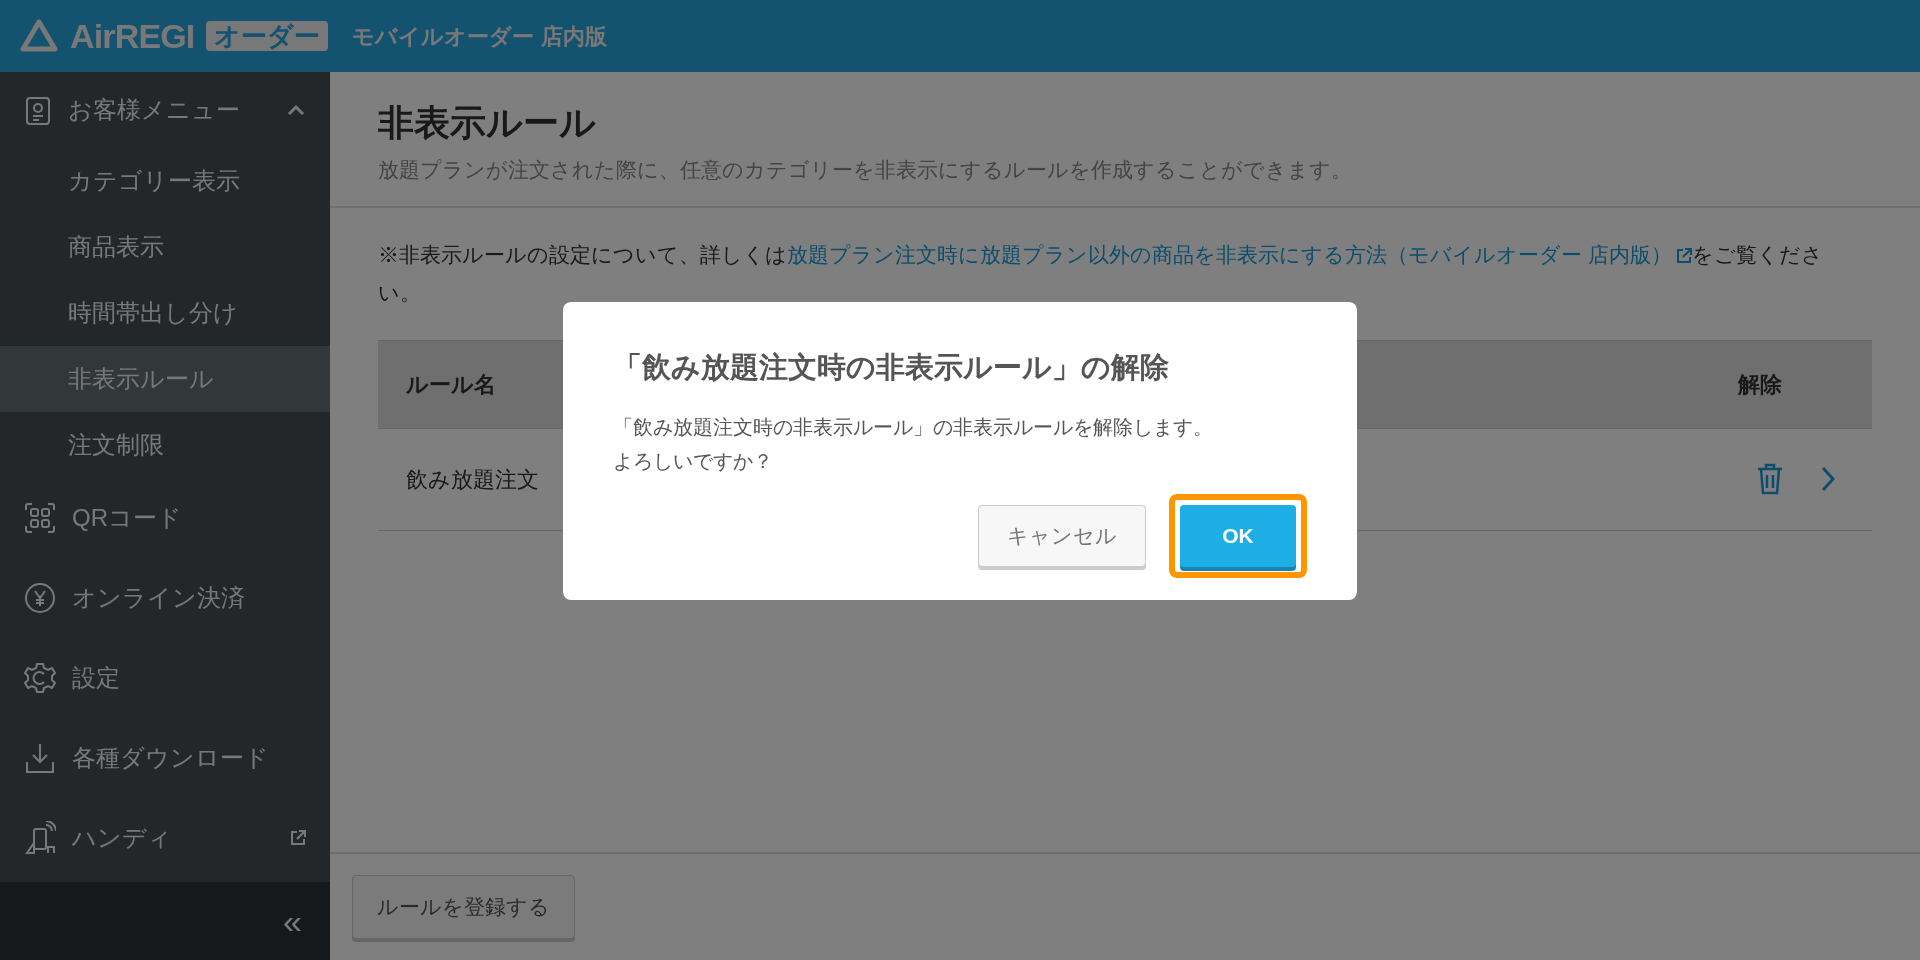 This screenshot has height=960, width=1920. I want to click on sidebar-item: 各種ダウンロード, so click(165, 758).